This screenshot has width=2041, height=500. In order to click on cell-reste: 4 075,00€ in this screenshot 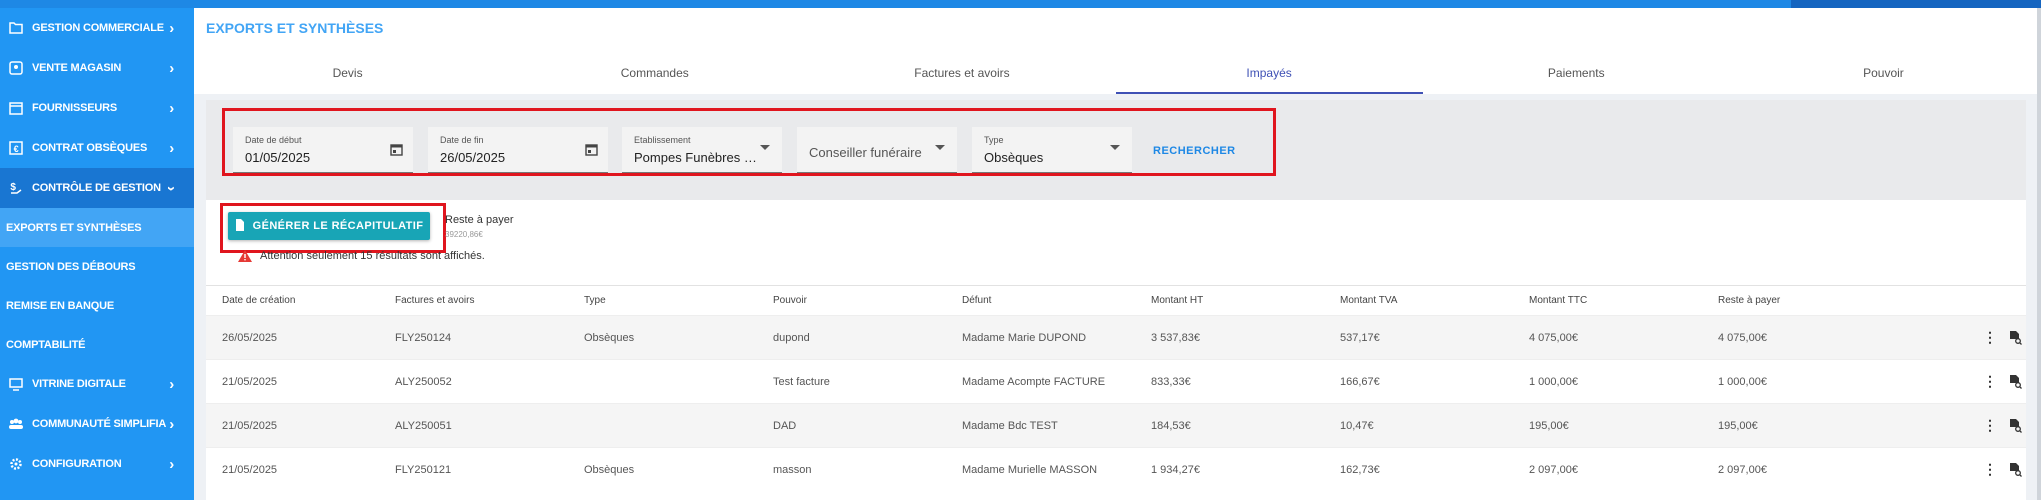, I will do `click(1742, 337)`.